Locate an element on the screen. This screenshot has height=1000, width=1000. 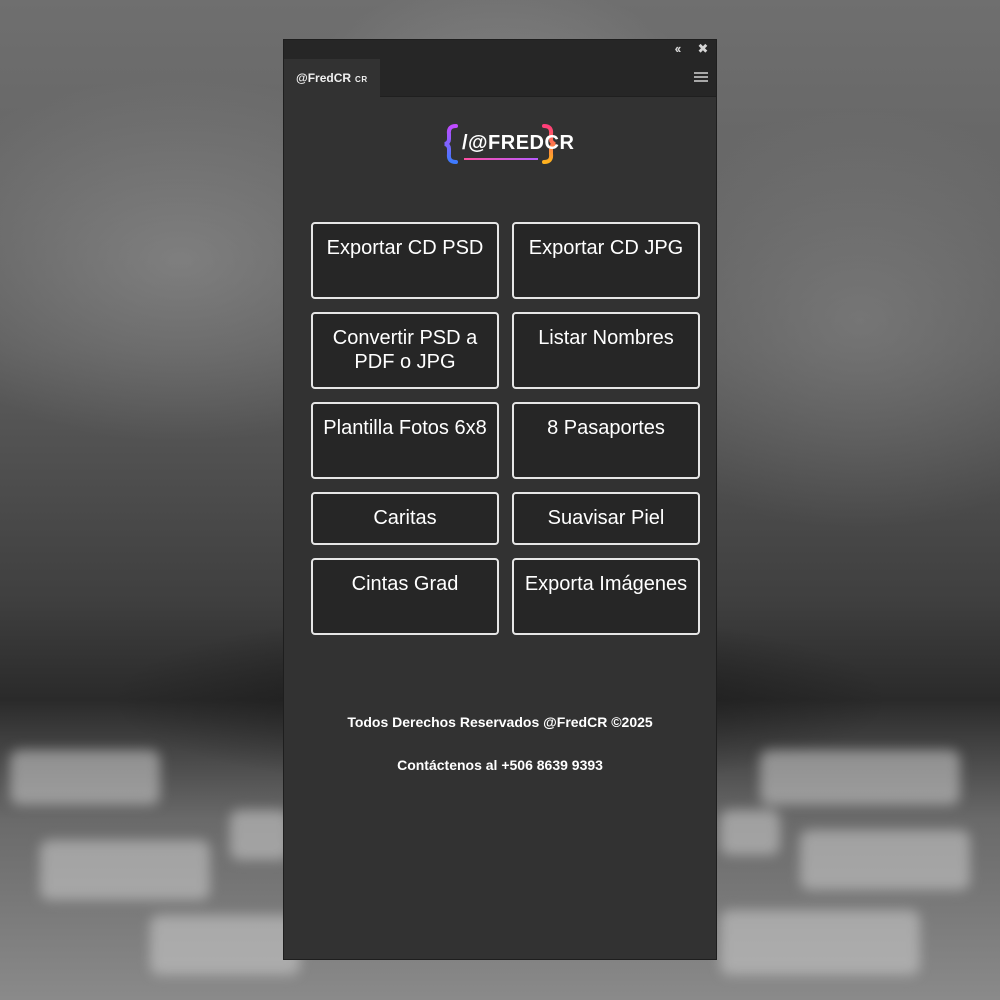
logo-underline is located at coordinates (501, 159).